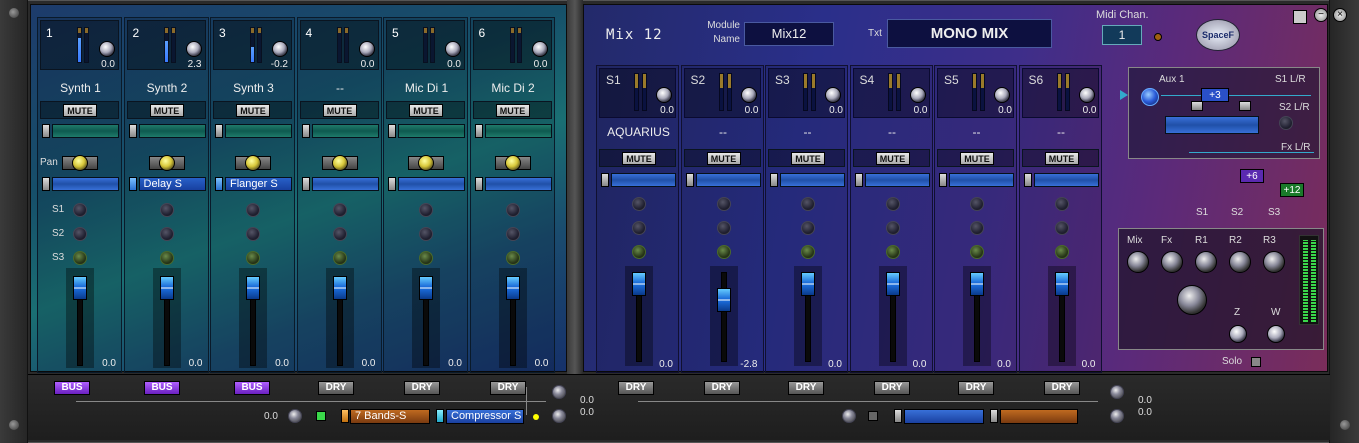  What do you see at coordinates (295, 416) in the screenshot?
I see `left-return-knob` at bounding box center [295, 416].